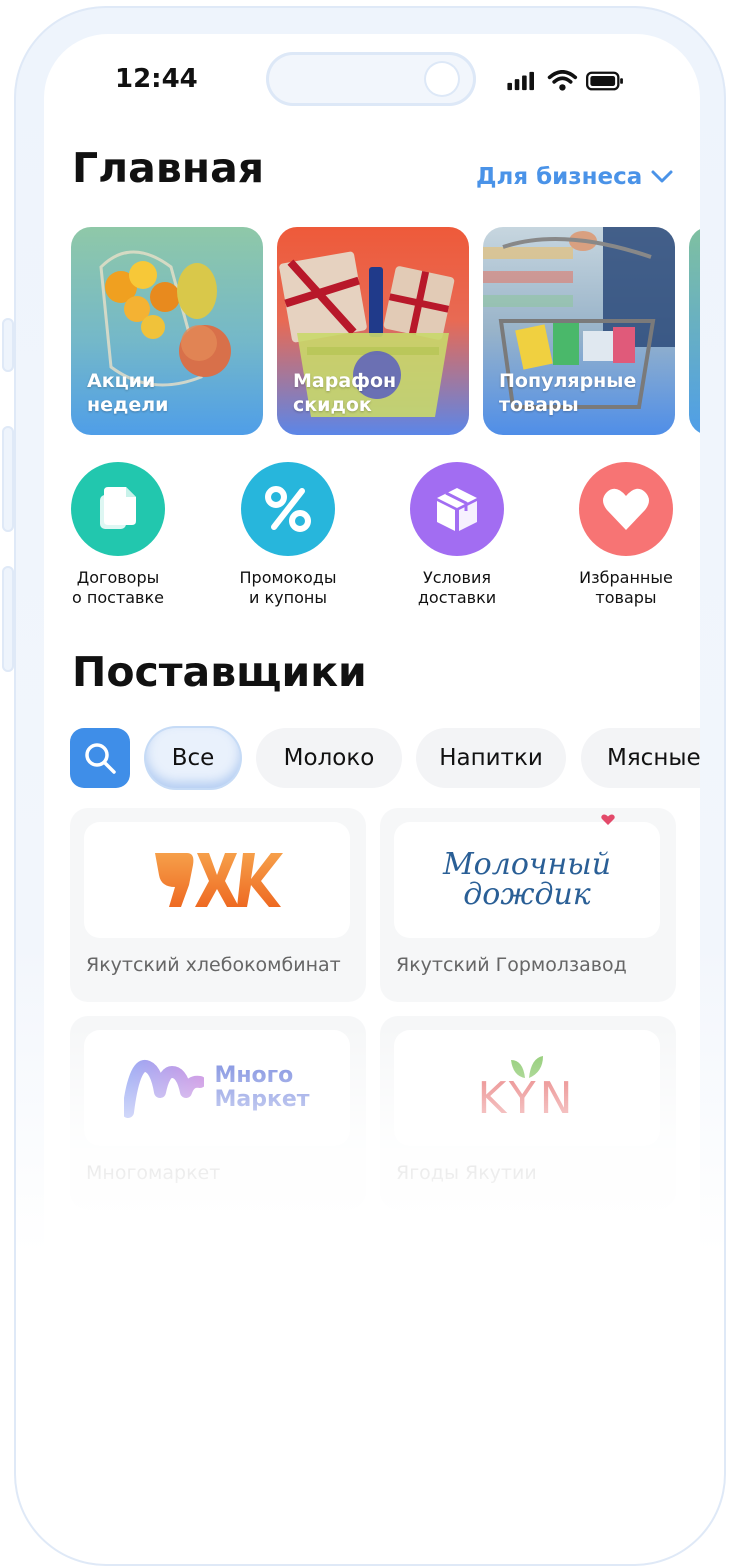  Describe the element at coordinates (466, 1173) in the screenshot. I see `supplier-name: Ягоды Якутии` at that location.